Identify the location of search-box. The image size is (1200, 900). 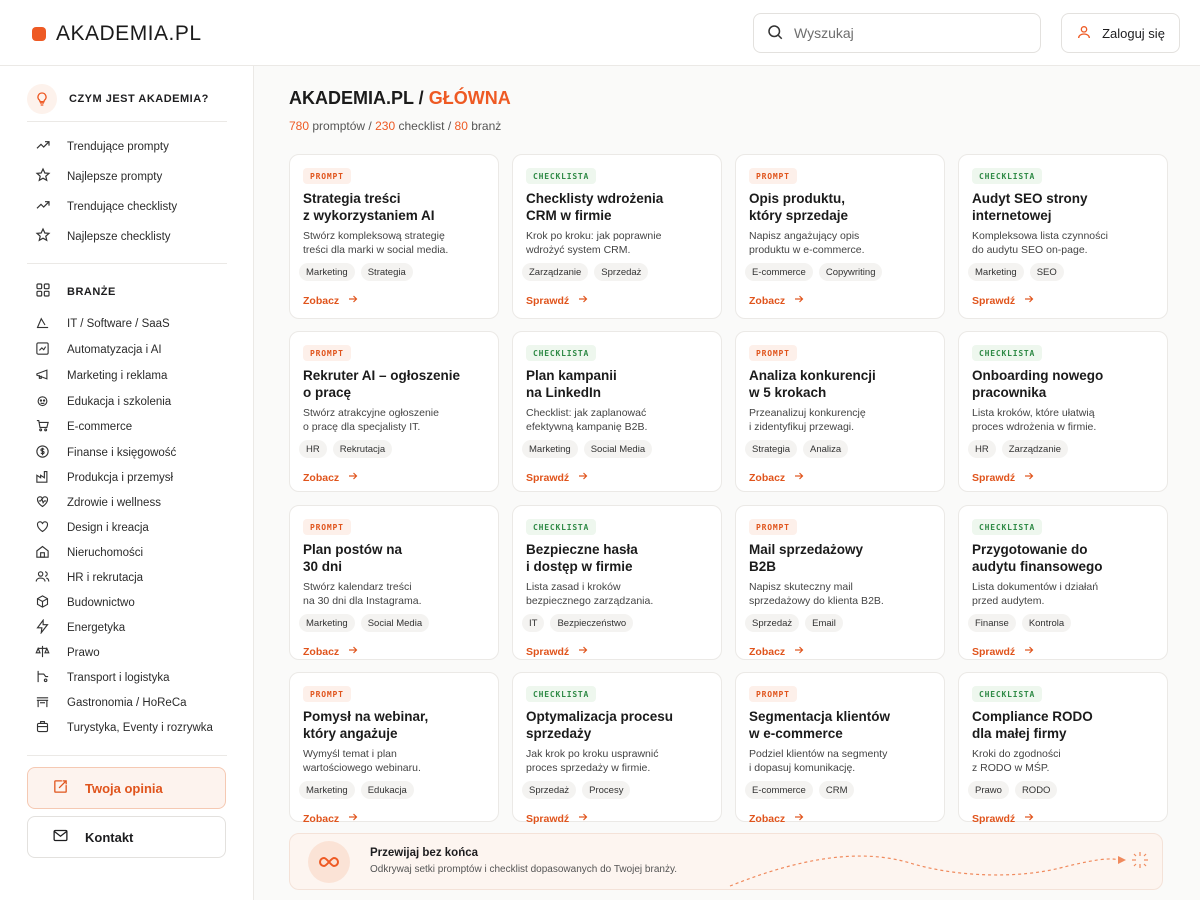
(897, 33).